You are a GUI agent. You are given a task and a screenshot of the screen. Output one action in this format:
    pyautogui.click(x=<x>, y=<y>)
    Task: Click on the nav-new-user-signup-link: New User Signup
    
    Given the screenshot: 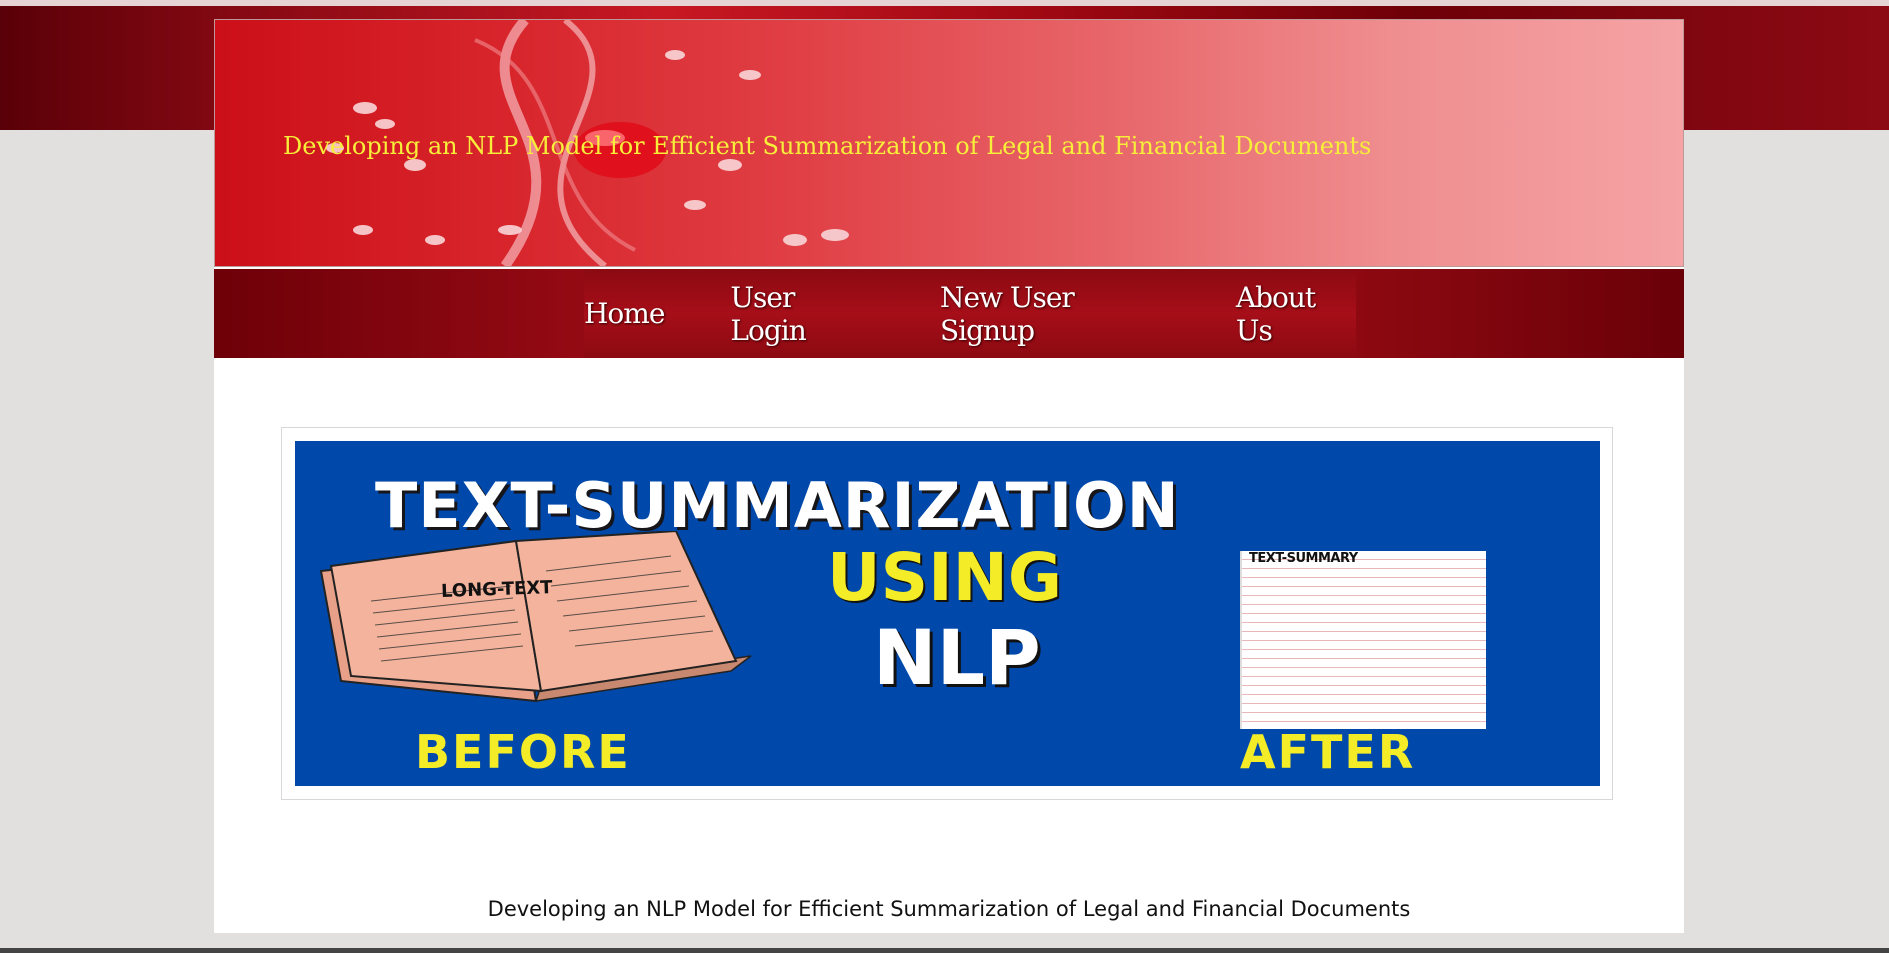 What is the action you would take?
    pyautogui.click(x=1055, y=314)
    